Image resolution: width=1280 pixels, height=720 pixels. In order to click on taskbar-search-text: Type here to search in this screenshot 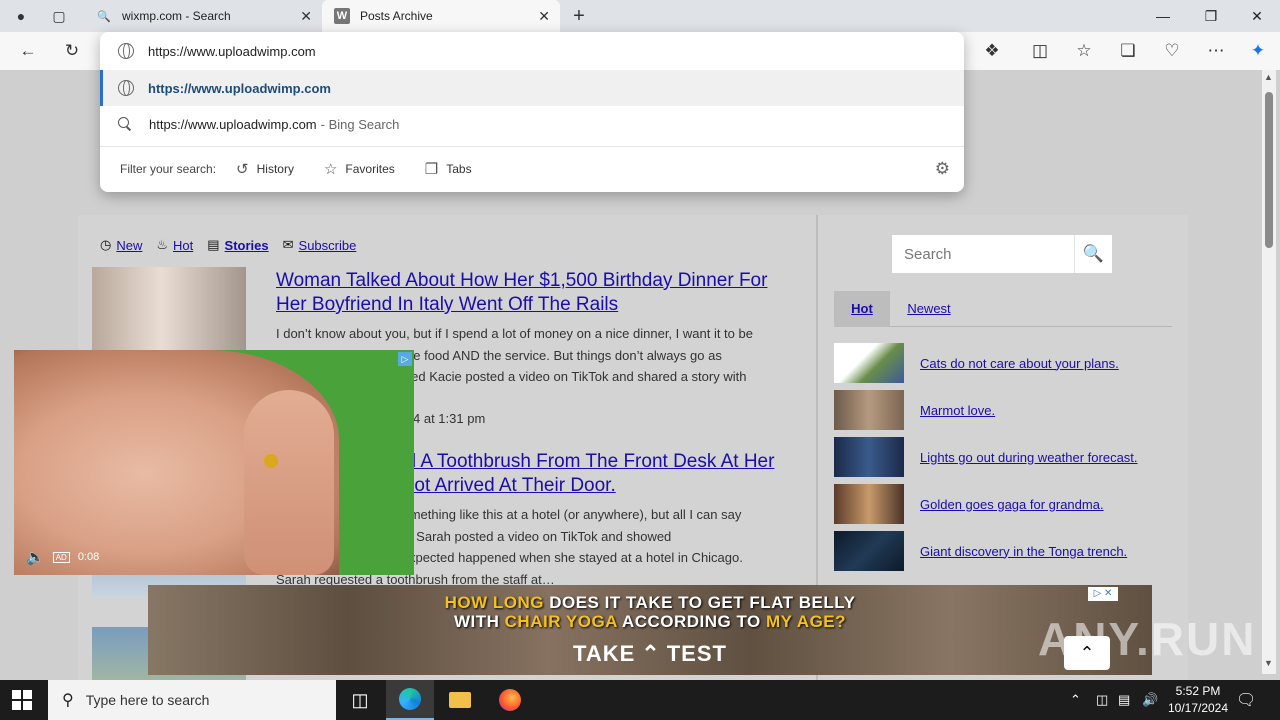, I will do `click(147, 700)`.